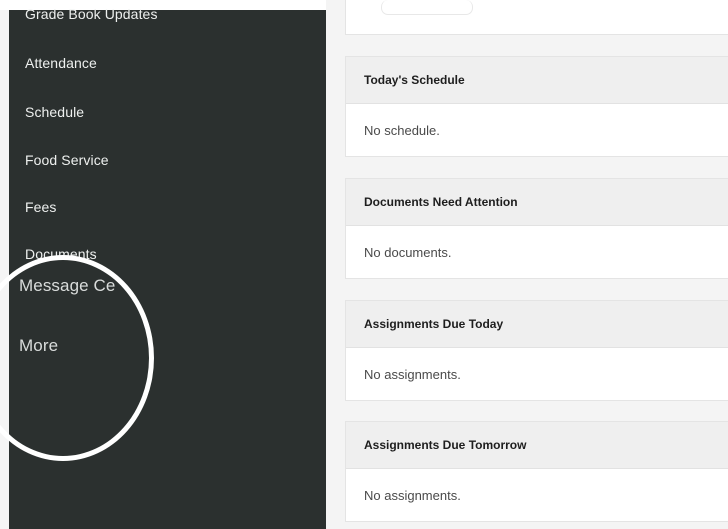  I want to click on card-assignments-due-tomorrow: Assignments Due Tomorrow No assignments., so click(536, 471).